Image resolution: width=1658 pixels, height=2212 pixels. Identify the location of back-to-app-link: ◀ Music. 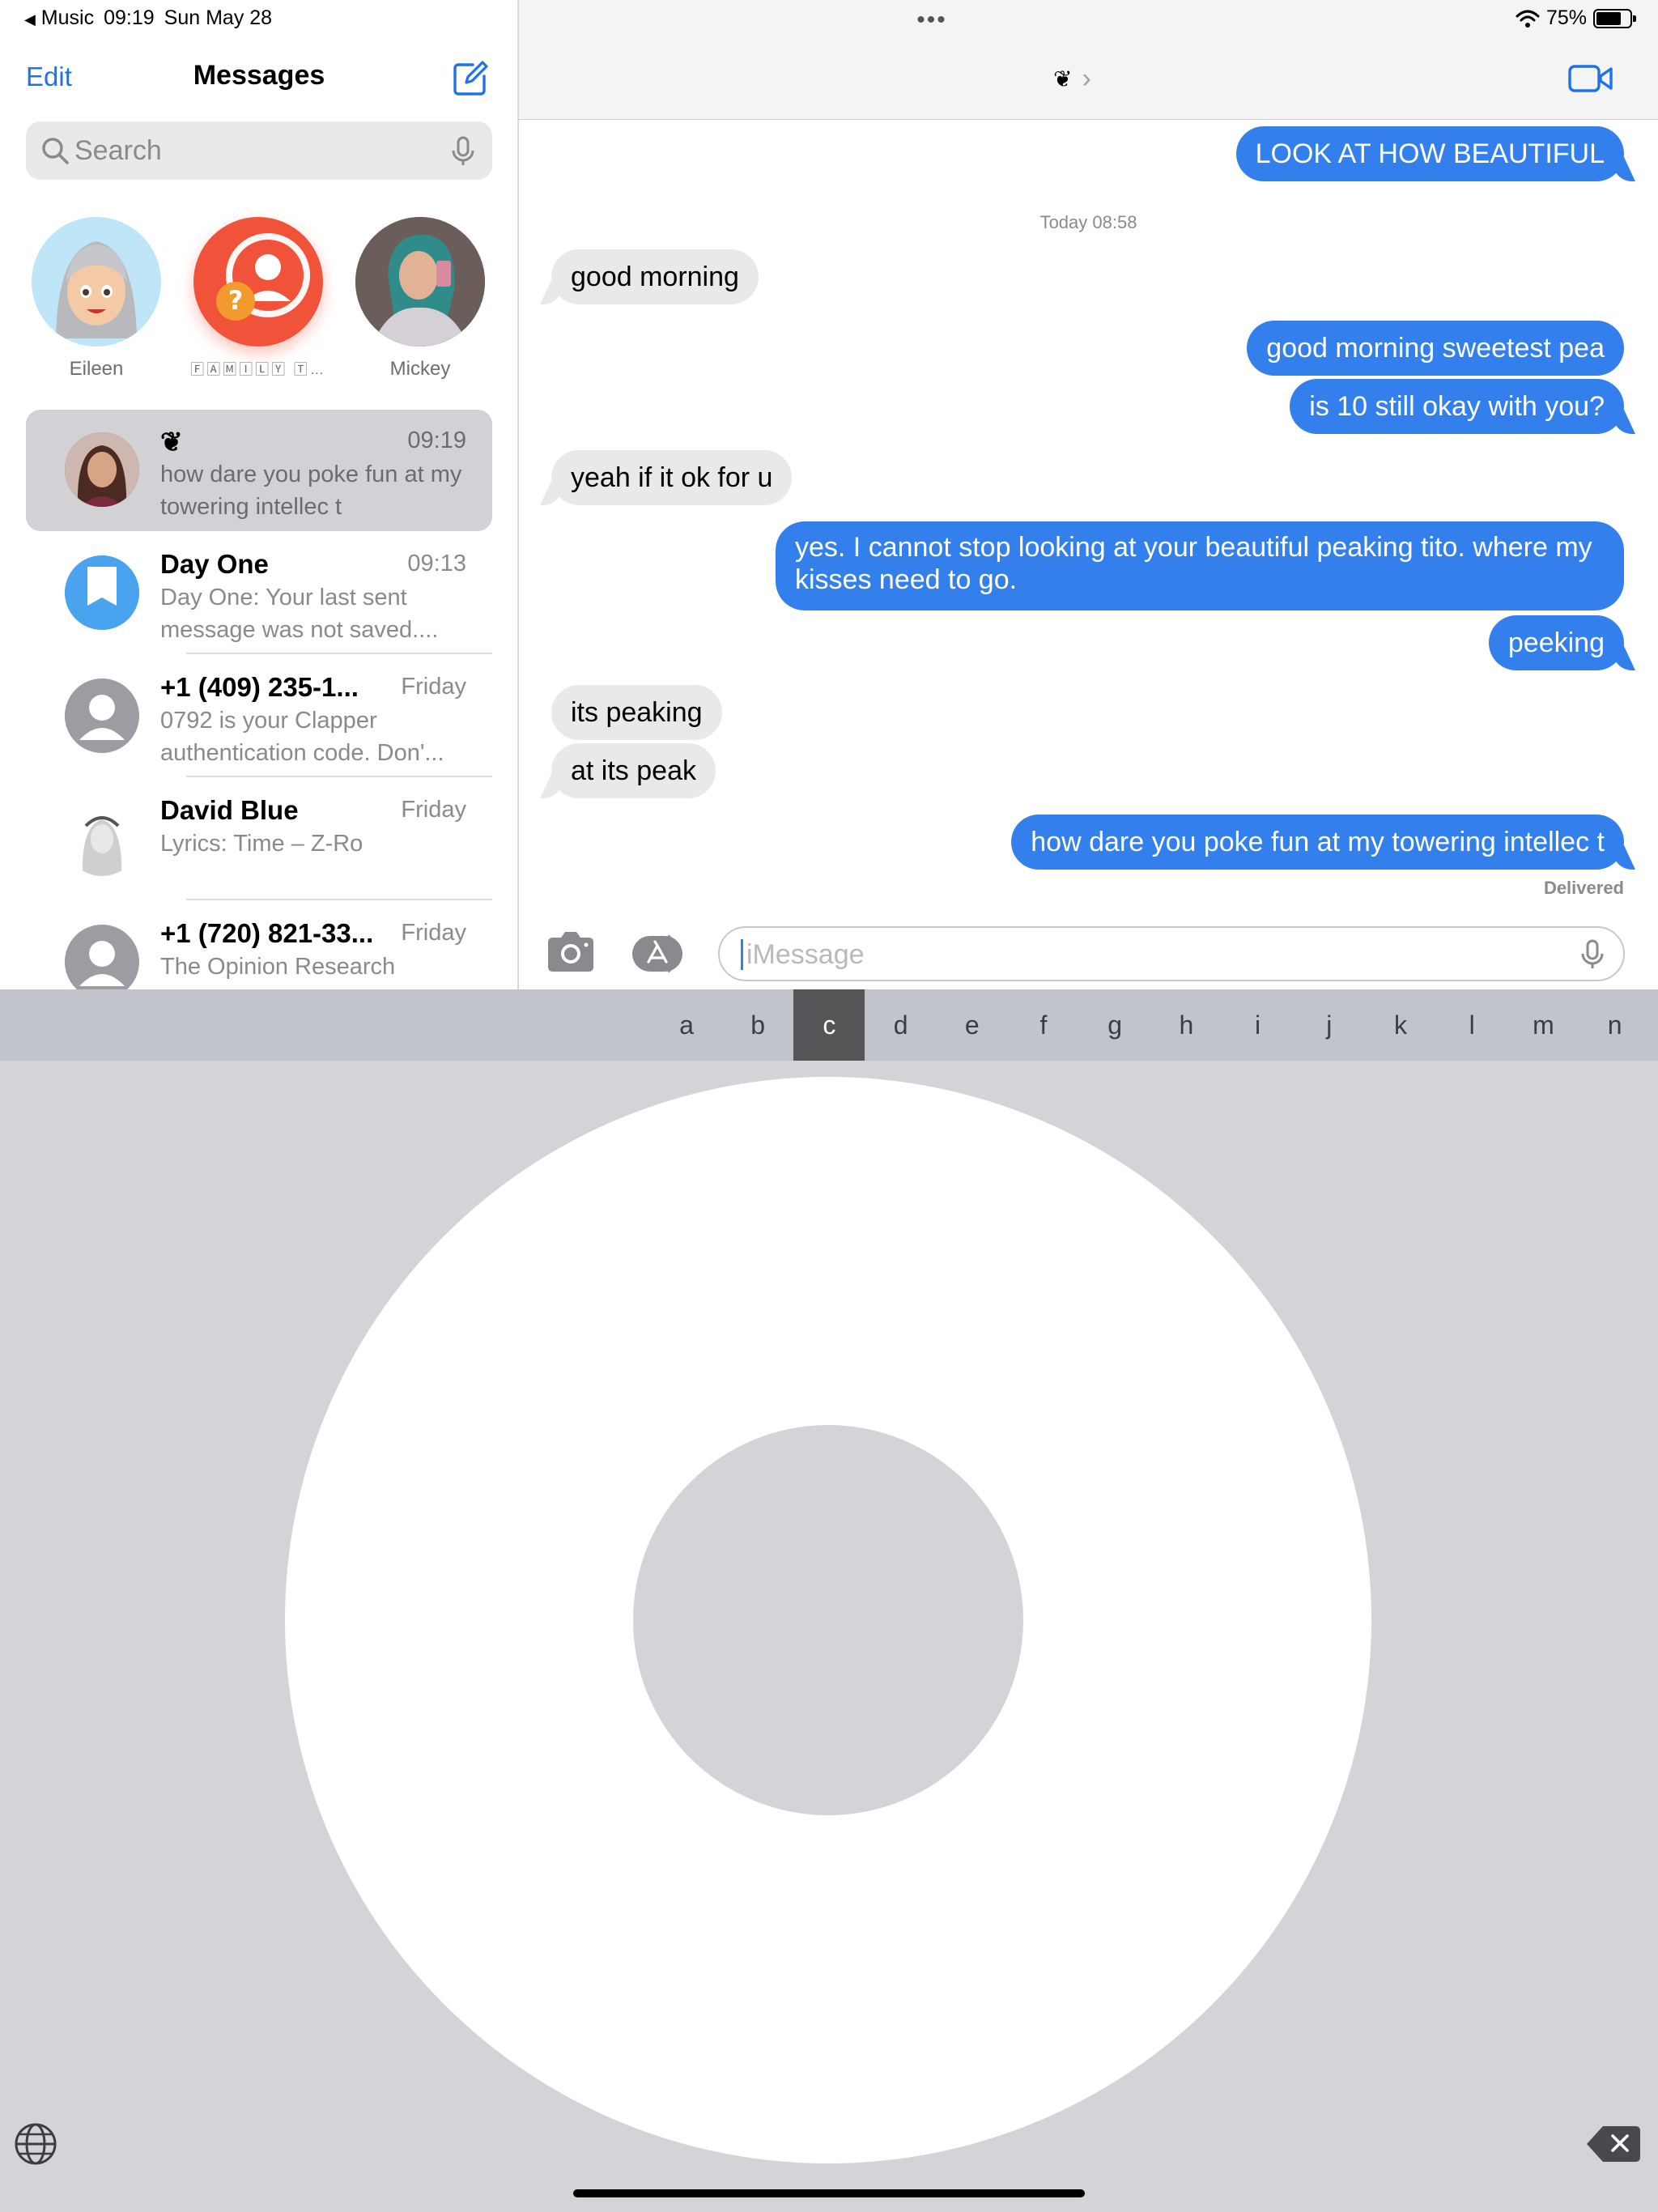
(59, 18).